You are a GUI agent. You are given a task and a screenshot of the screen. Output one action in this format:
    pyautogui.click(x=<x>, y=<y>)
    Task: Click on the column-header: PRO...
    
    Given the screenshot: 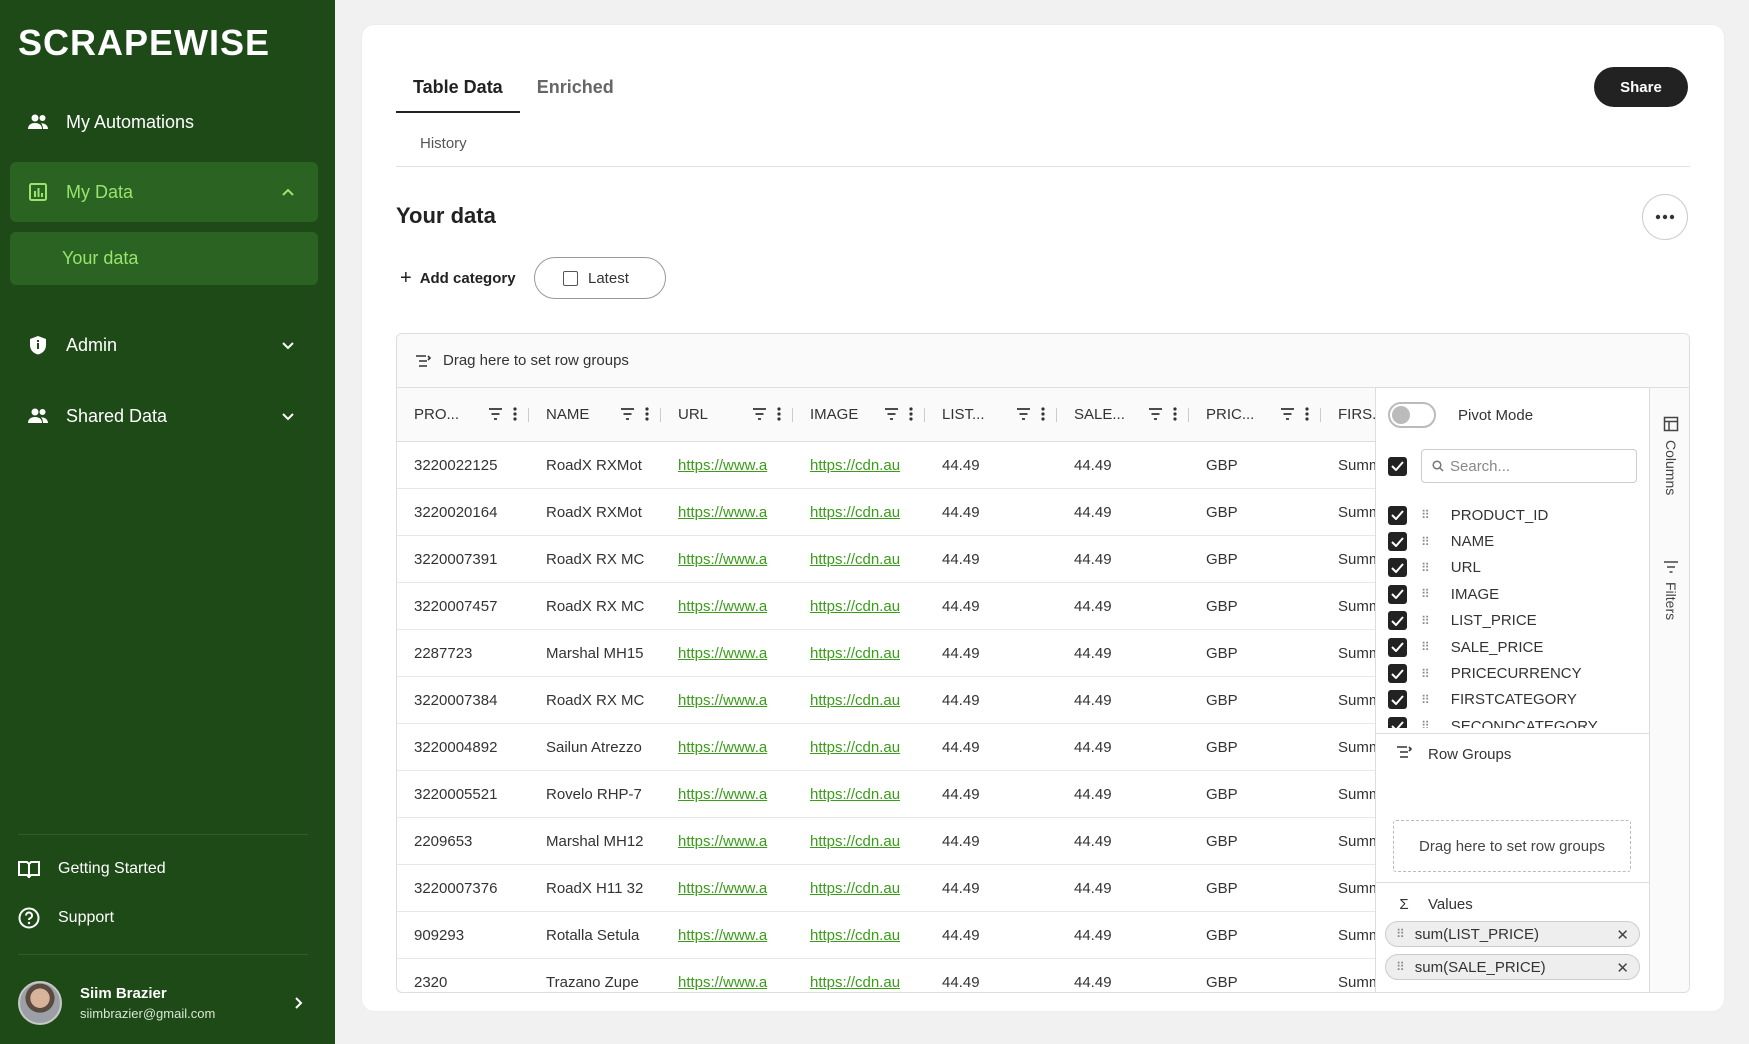 What is the action you would take?
    pyautogui.click(x=463, y=414)
    